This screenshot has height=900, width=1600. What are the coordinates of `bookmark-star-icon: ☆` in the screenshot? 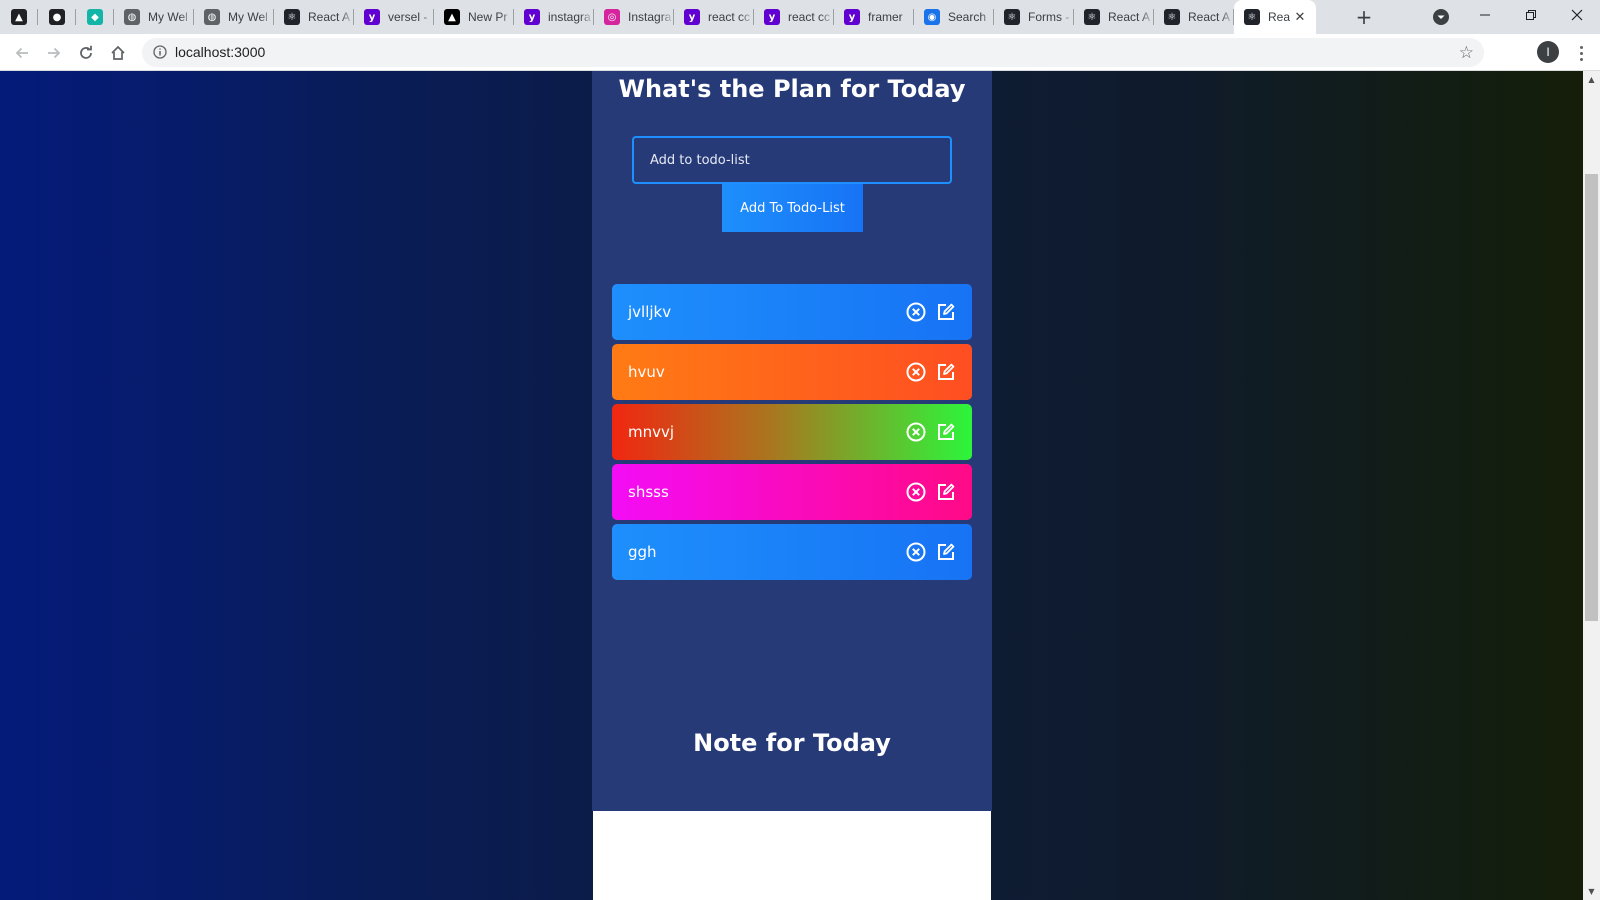 It's located at (1466, 53).